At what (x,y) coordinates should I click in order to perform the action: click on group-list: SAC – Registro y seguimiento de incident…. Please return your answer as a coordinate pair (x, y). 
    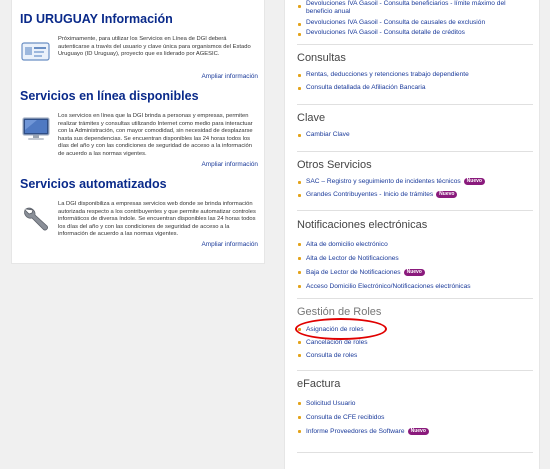
    Looking at the image, I should click on (415, 188).